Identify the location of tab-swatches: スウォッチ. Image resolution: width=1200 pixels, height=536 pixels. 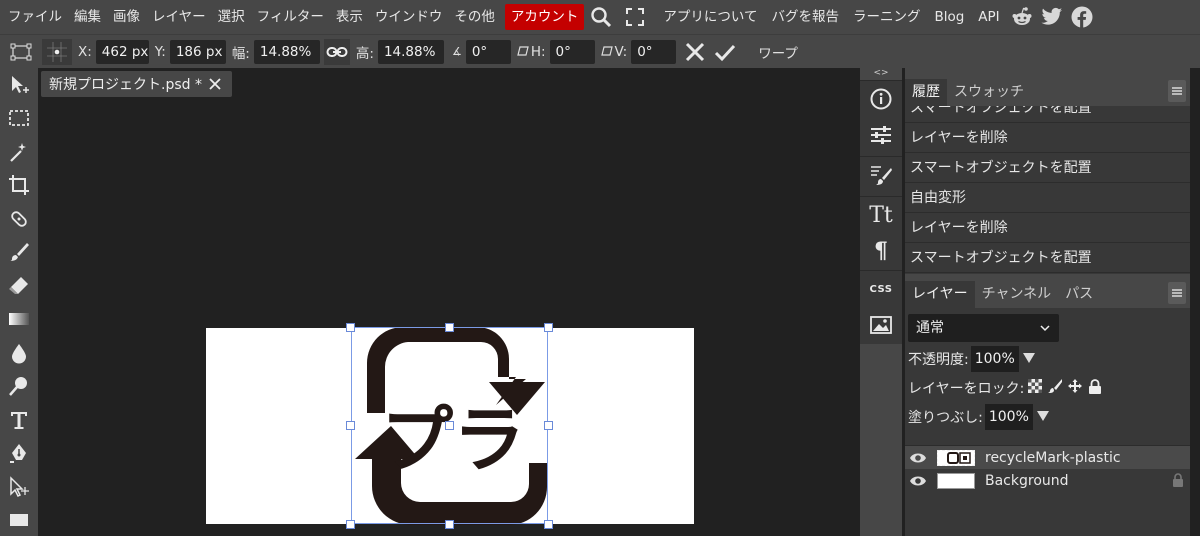
(989, 92).